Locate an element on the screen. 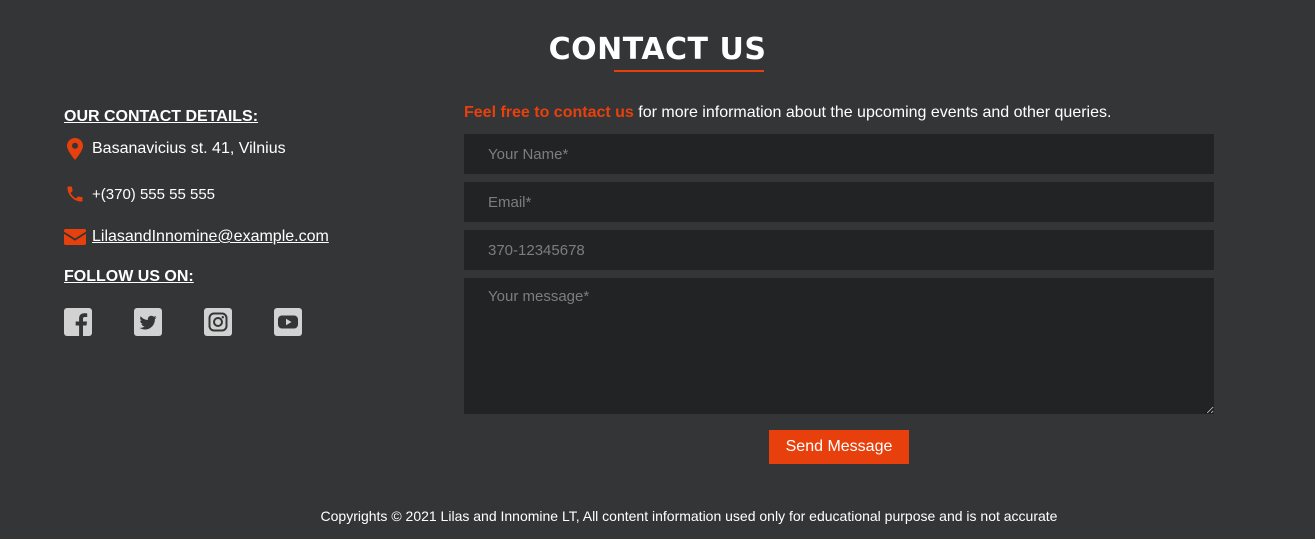 Image resolution: width=1315 pixels, height=539 pixels. phone-text: +(370) 555 55 555 is located at coordinates (154, 194).